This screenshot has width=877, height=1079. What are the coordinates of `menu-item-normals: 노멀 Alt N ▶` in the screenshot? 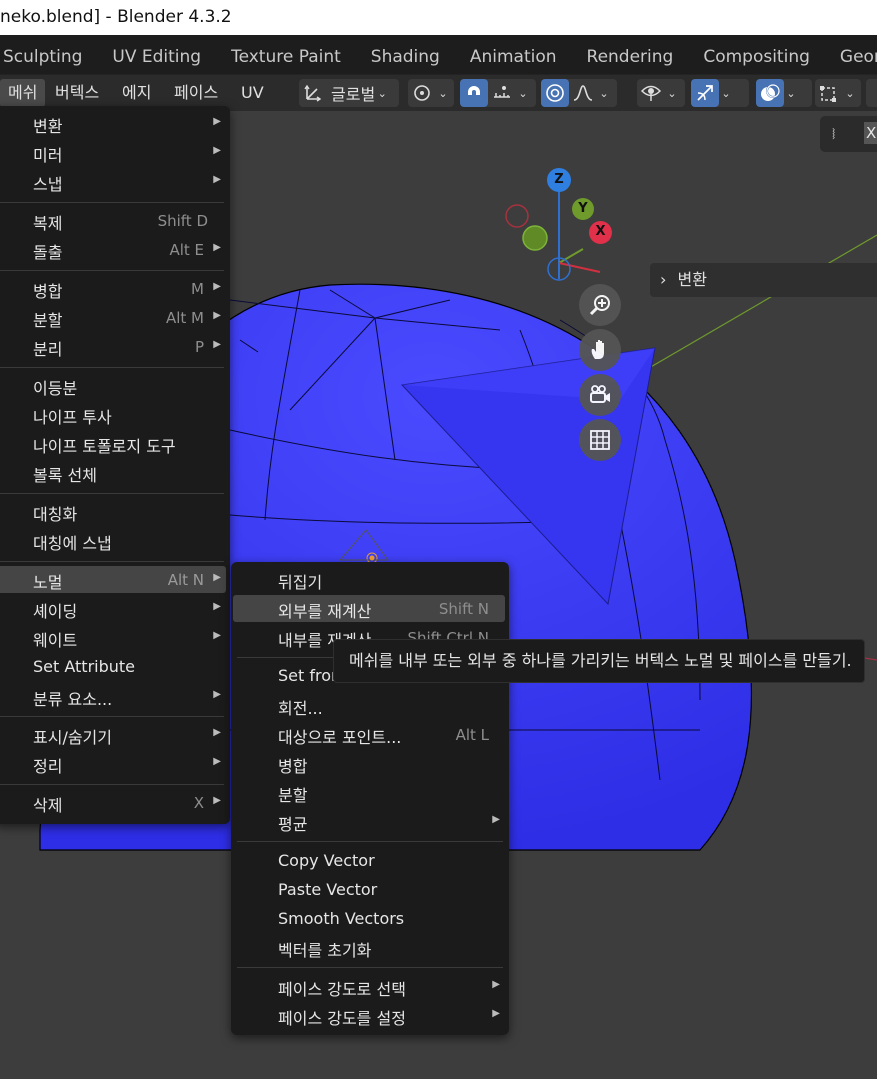 It's located at (113, 579).